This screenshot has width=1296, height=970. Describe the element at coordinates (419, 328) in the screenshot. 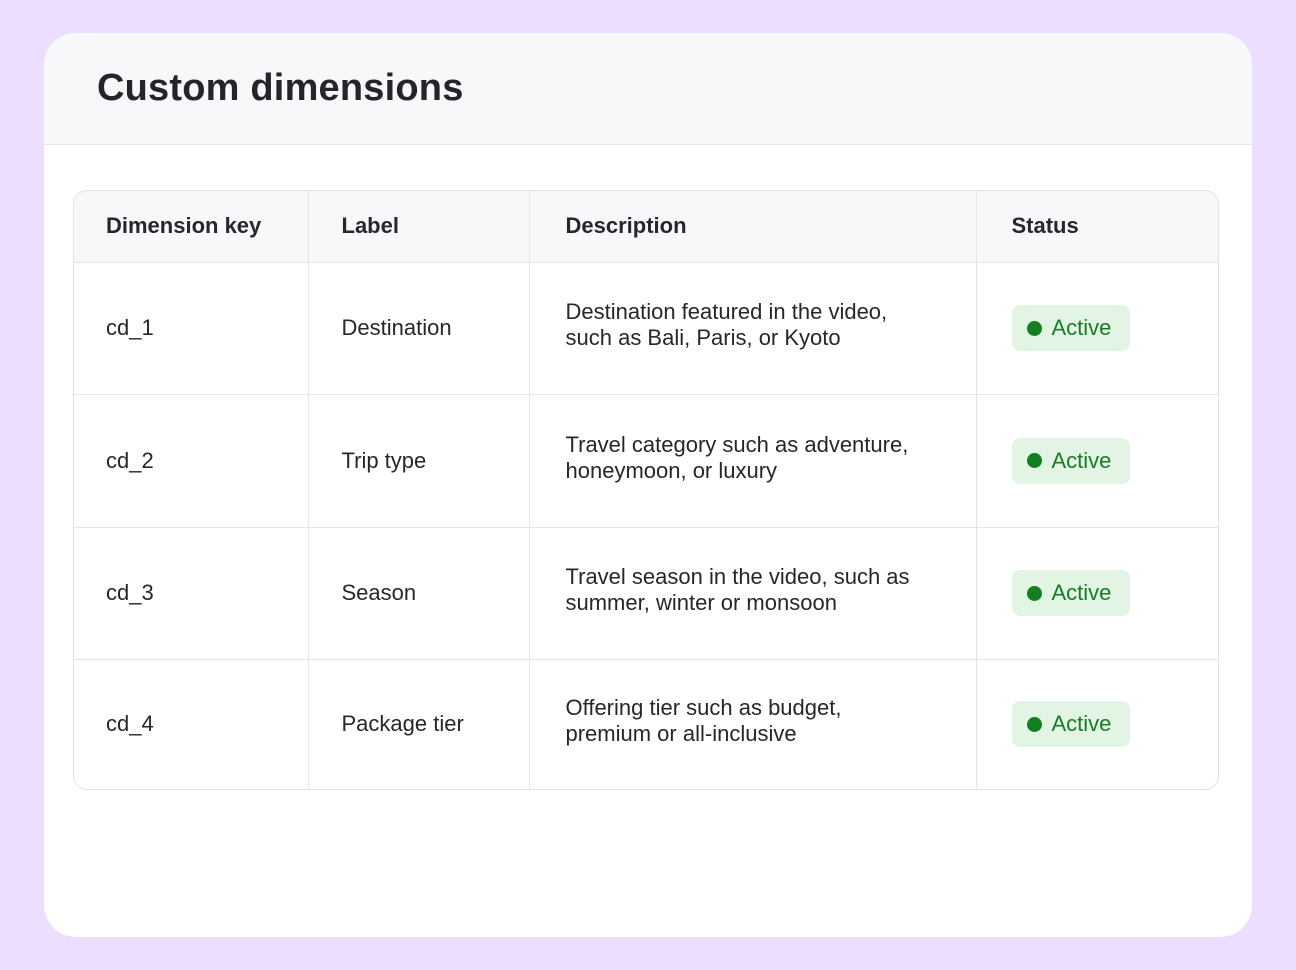

I see `label-cell: Destination` at that location.